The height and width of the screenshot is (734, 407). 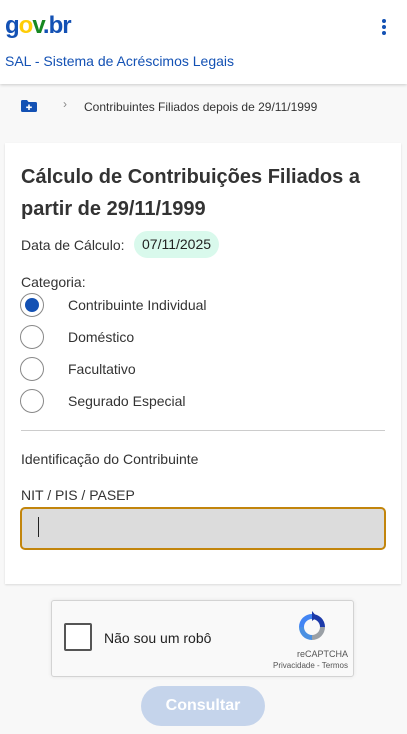 I want to click on radio-label: Facultativo, so click(x=102, y=369).